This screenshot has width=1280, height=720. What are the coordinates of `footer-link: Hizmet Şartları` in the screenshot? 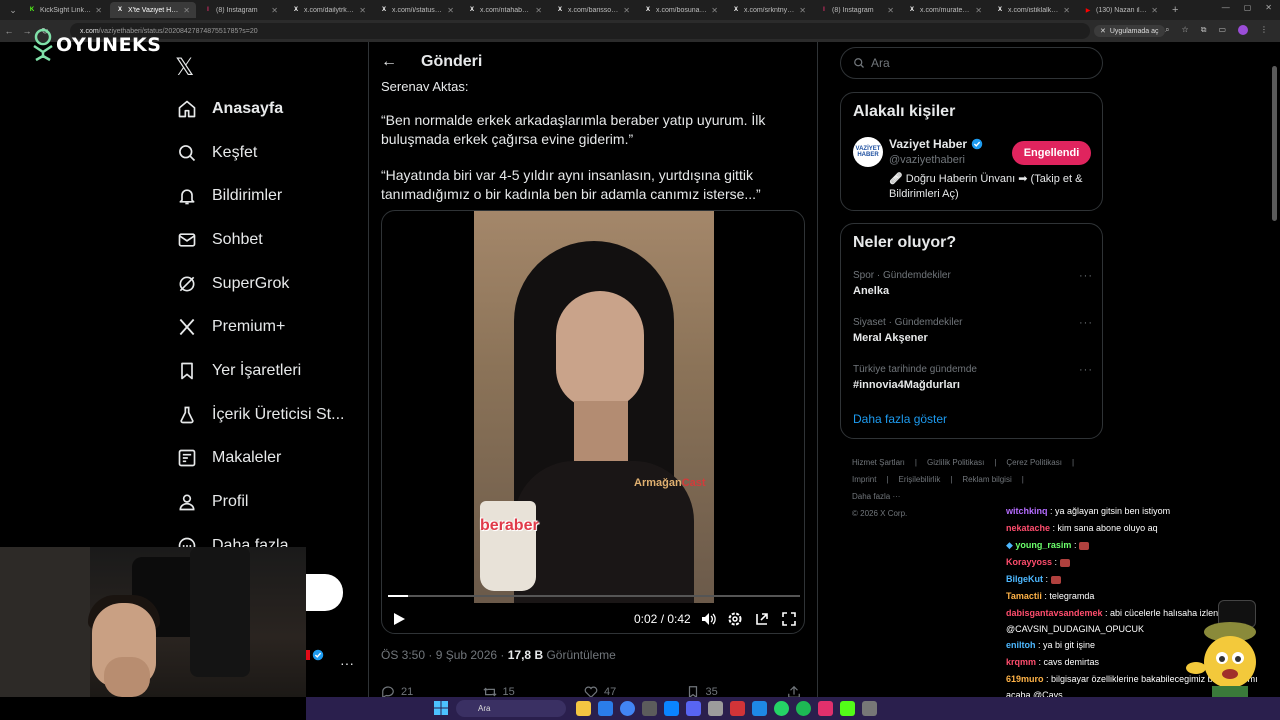 It's located at (878, 462).